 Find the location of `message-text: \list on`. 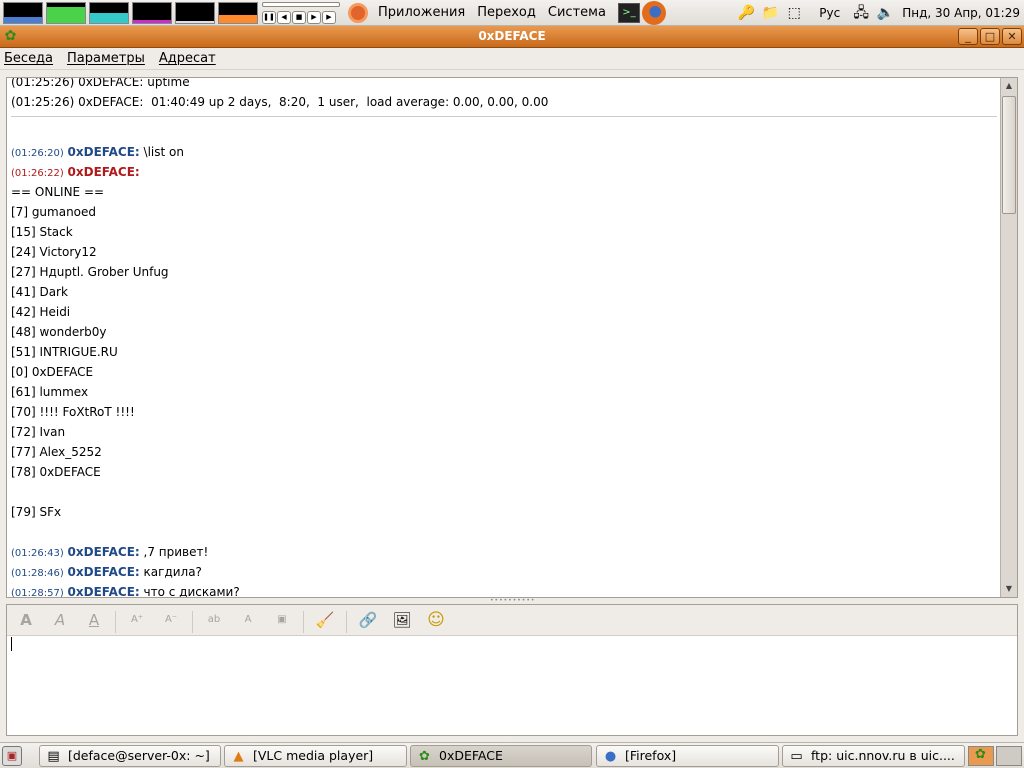

message-text: \list on is located at coordinates (161, 152).